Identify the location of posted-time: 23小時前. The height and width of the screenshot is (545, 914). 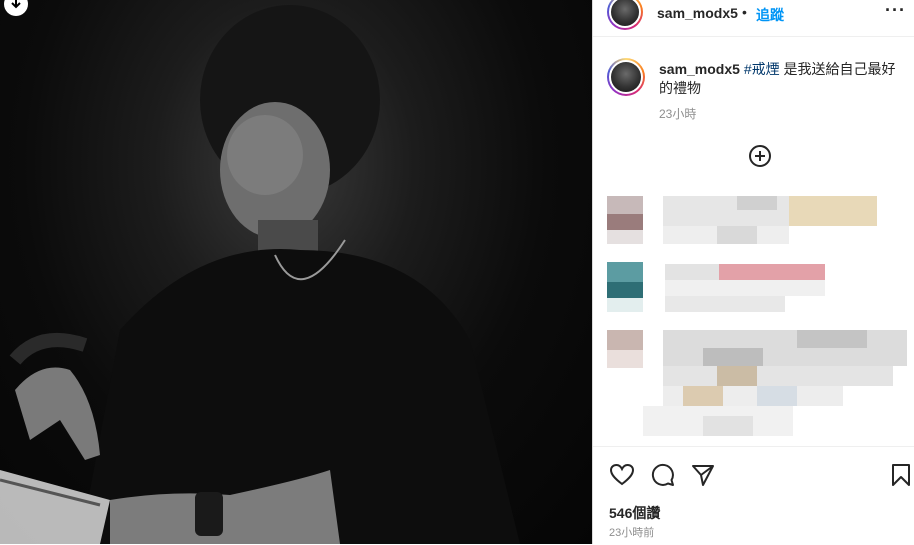
(632, 533).